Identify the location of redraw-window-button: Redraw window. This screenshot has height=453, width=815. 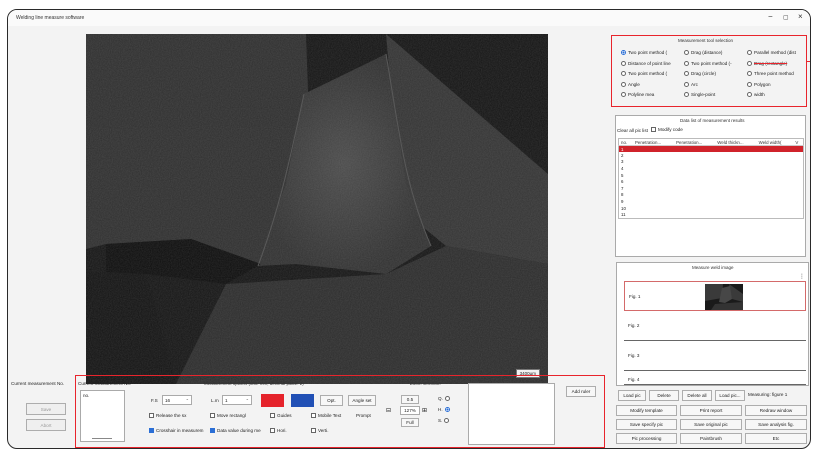
(776, 410).